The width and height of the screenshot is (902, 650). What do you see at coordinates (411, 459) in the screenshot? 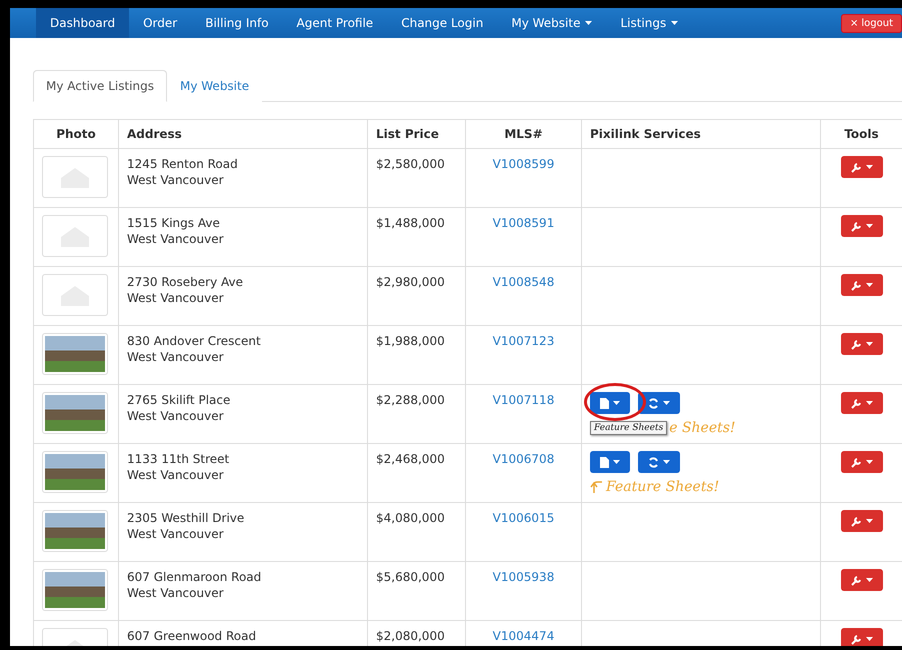
I see `price-text: $2,468,000` at bounding box center [411, 459].